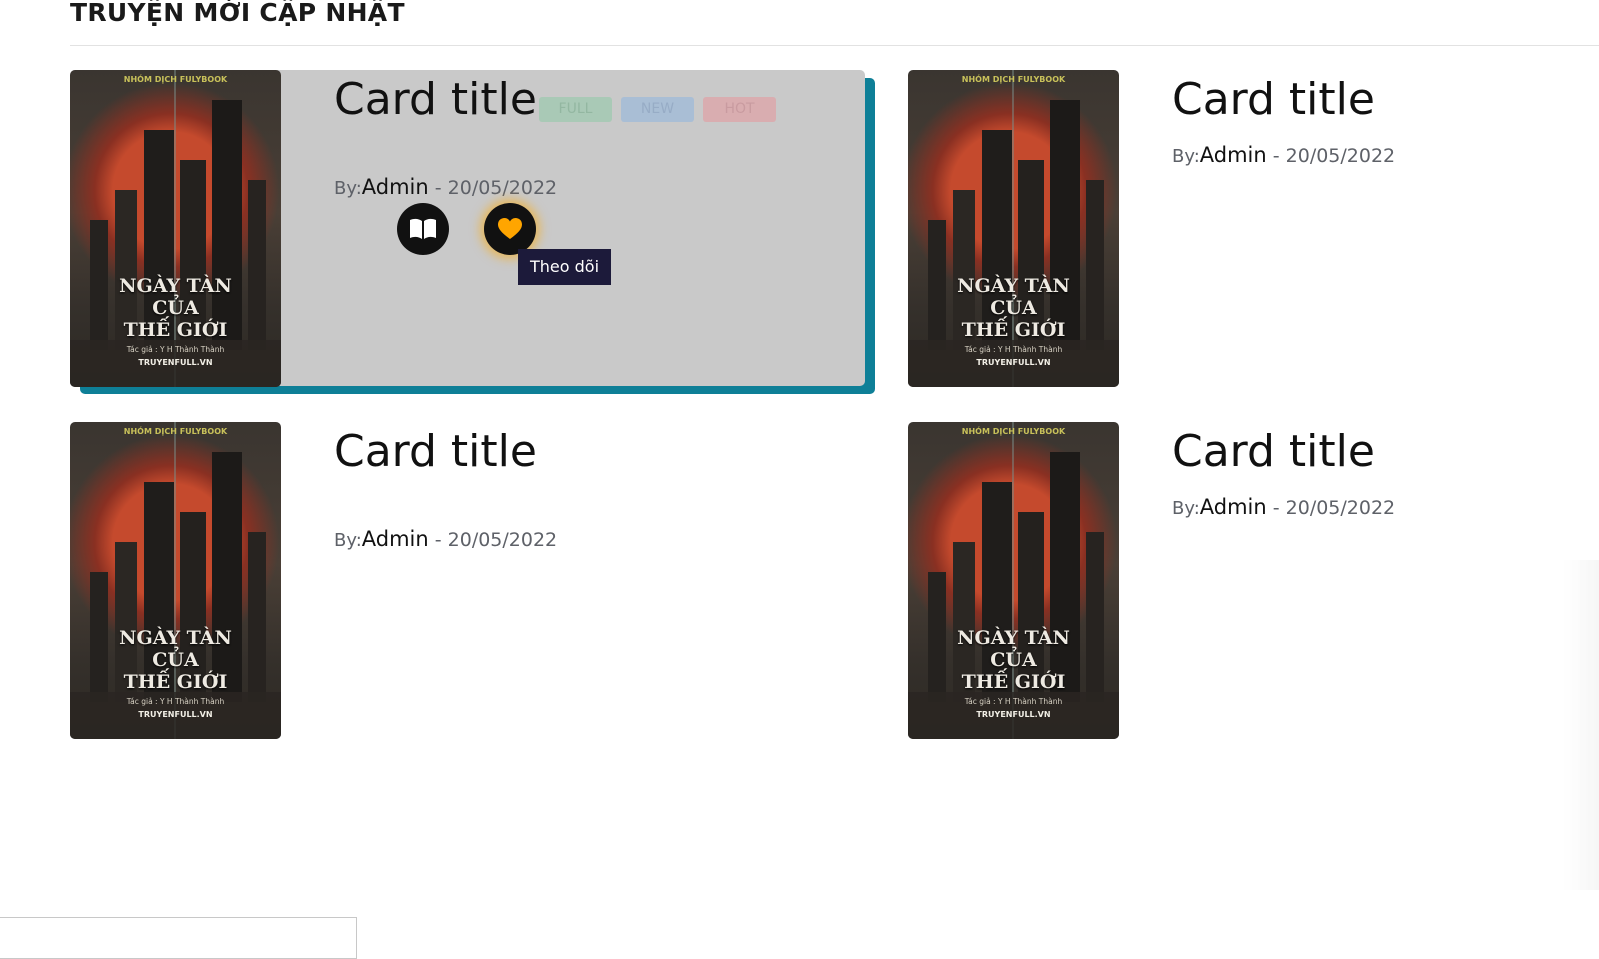  I want to click on edge-shadow, so click(1581, 725).